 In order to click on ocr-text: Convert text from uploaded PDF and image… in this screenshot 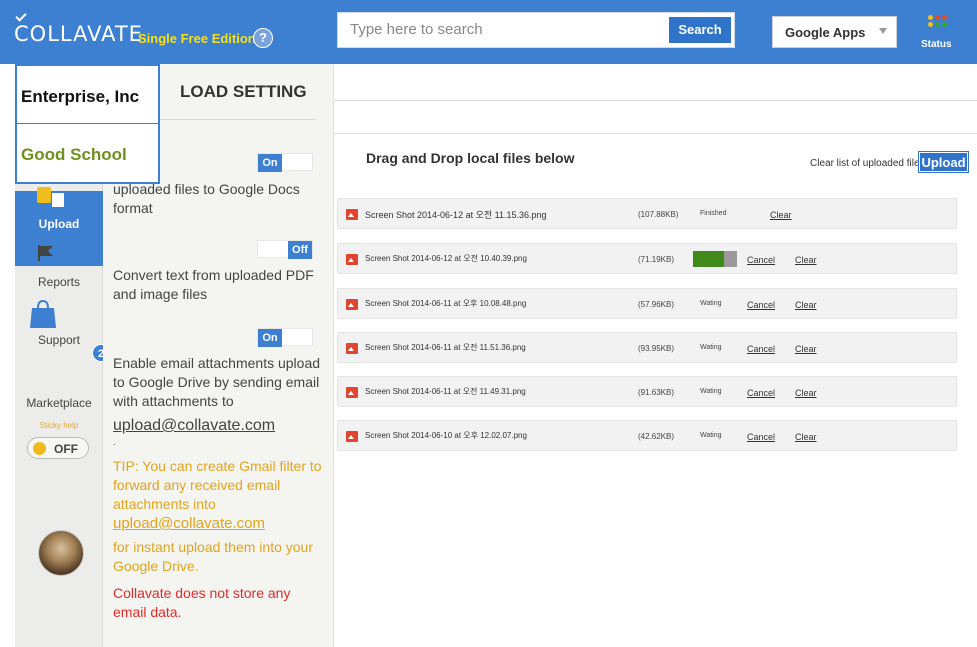, I will do `click(213, 284)`.